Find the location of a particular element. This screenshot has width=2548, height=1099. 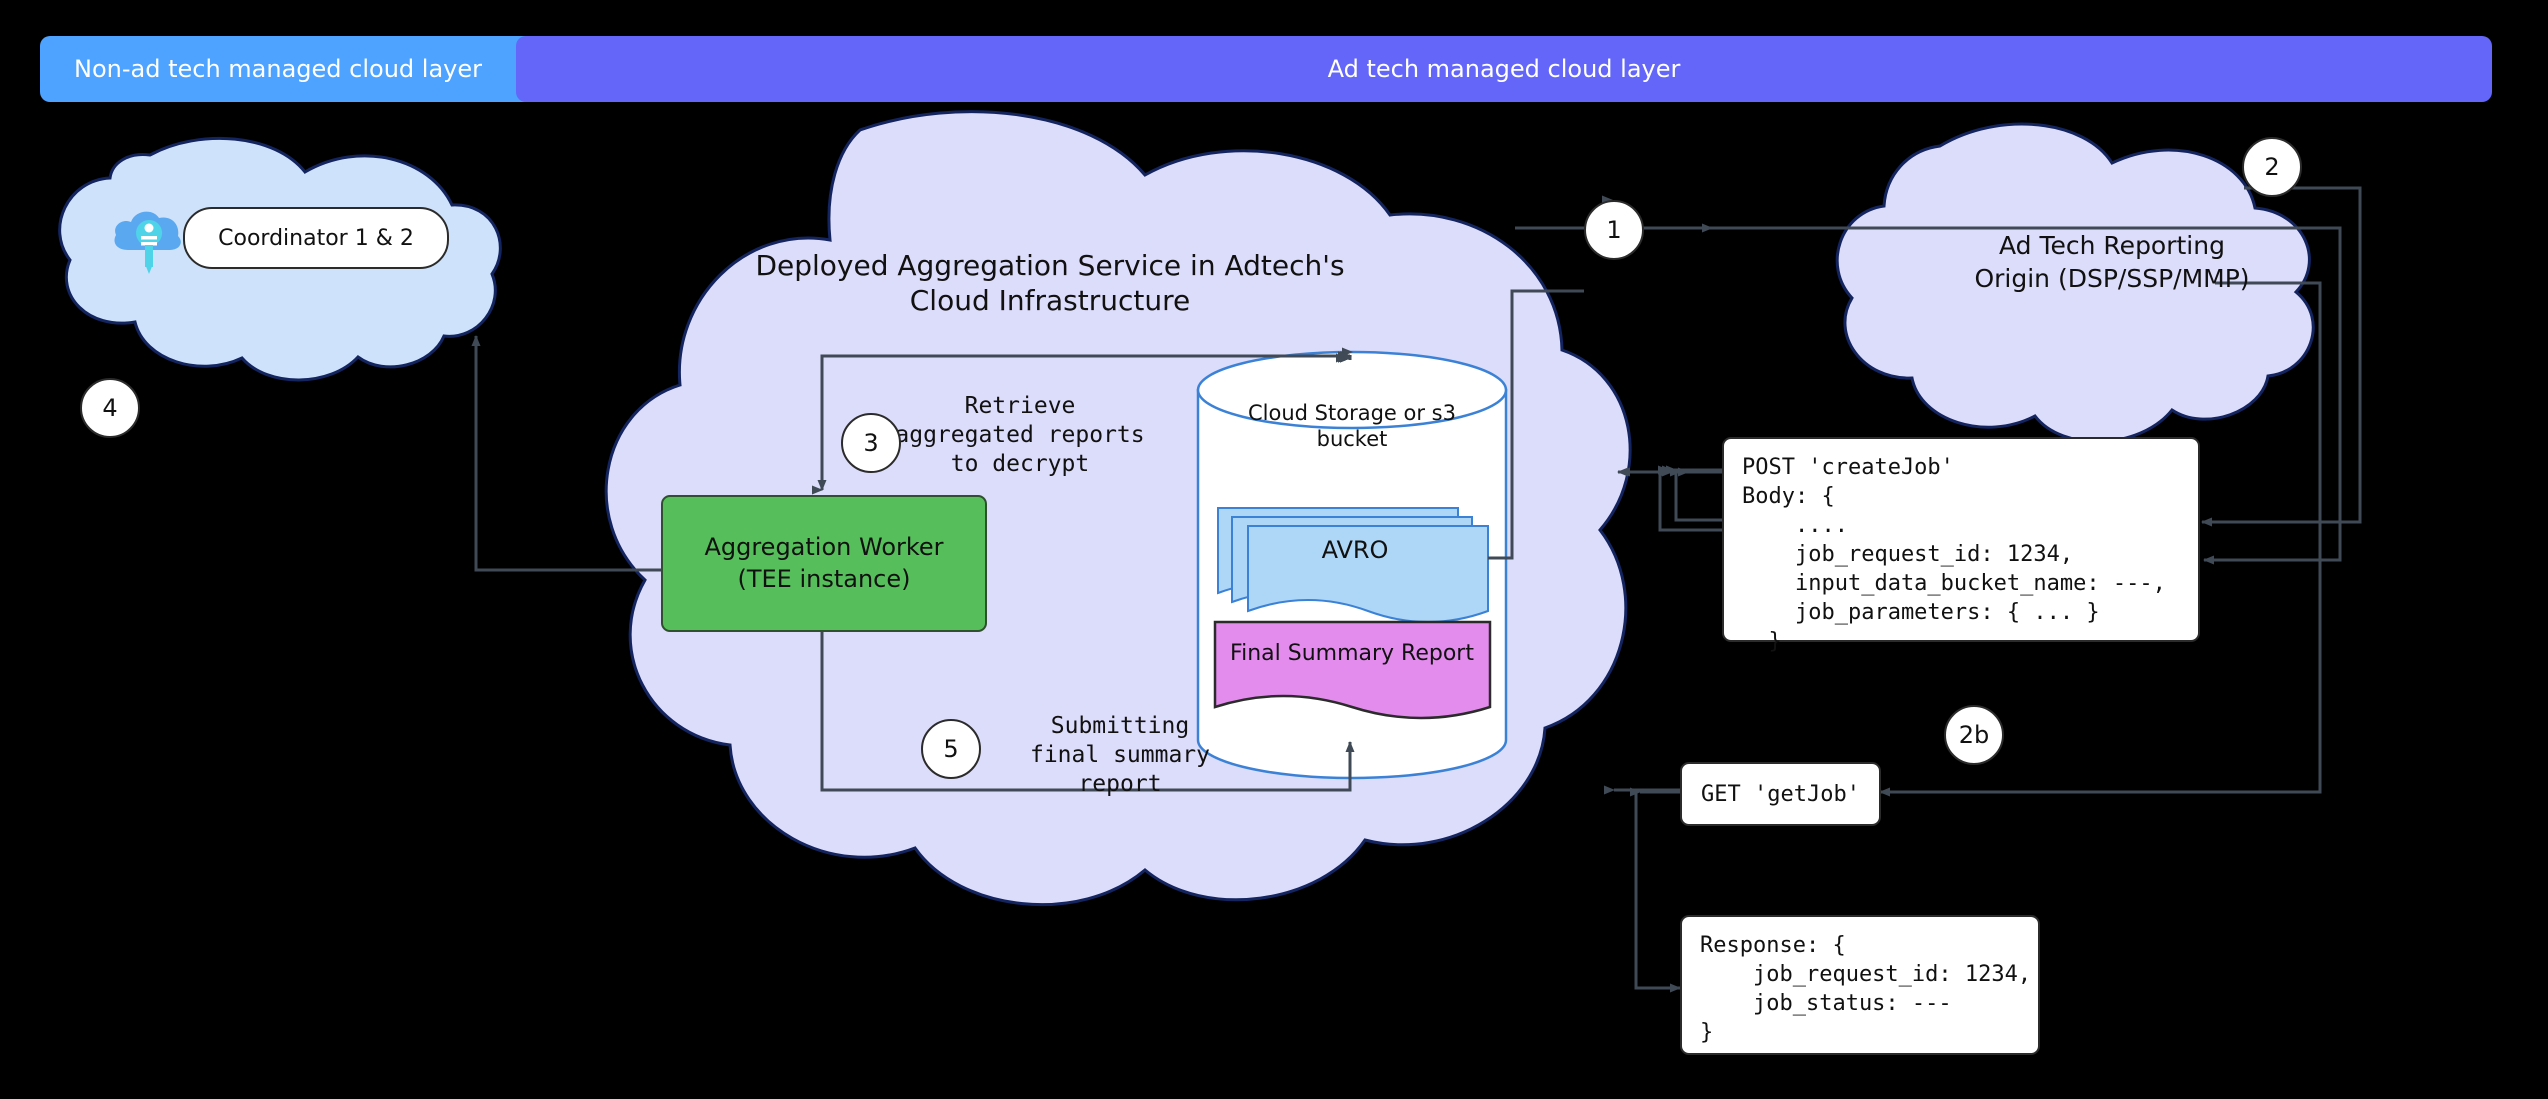

step3-label-line2: aggregated reports is located at coordinates (1020, 434).